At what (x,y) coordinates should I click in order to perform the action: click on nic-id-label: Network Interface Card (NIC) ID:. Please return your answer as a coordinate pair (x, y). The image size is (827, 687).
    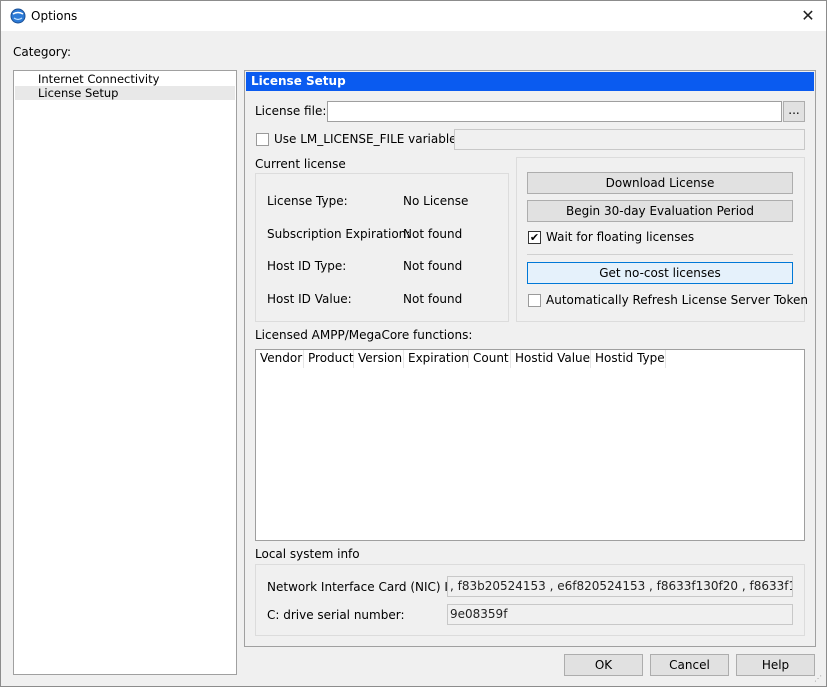
    Looking at the image, I should click on (364, 587).